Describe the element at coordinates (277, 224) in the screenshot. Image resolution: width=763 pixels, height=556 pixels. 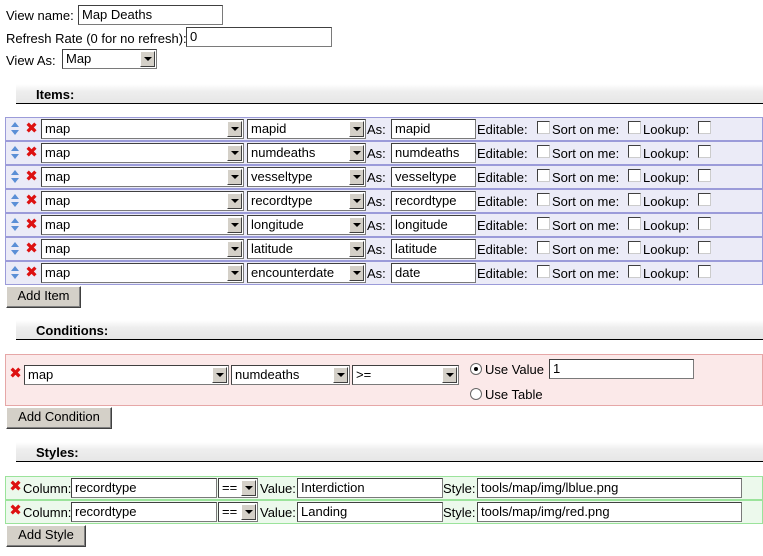
I see `item-column-value: longitude` at that location.